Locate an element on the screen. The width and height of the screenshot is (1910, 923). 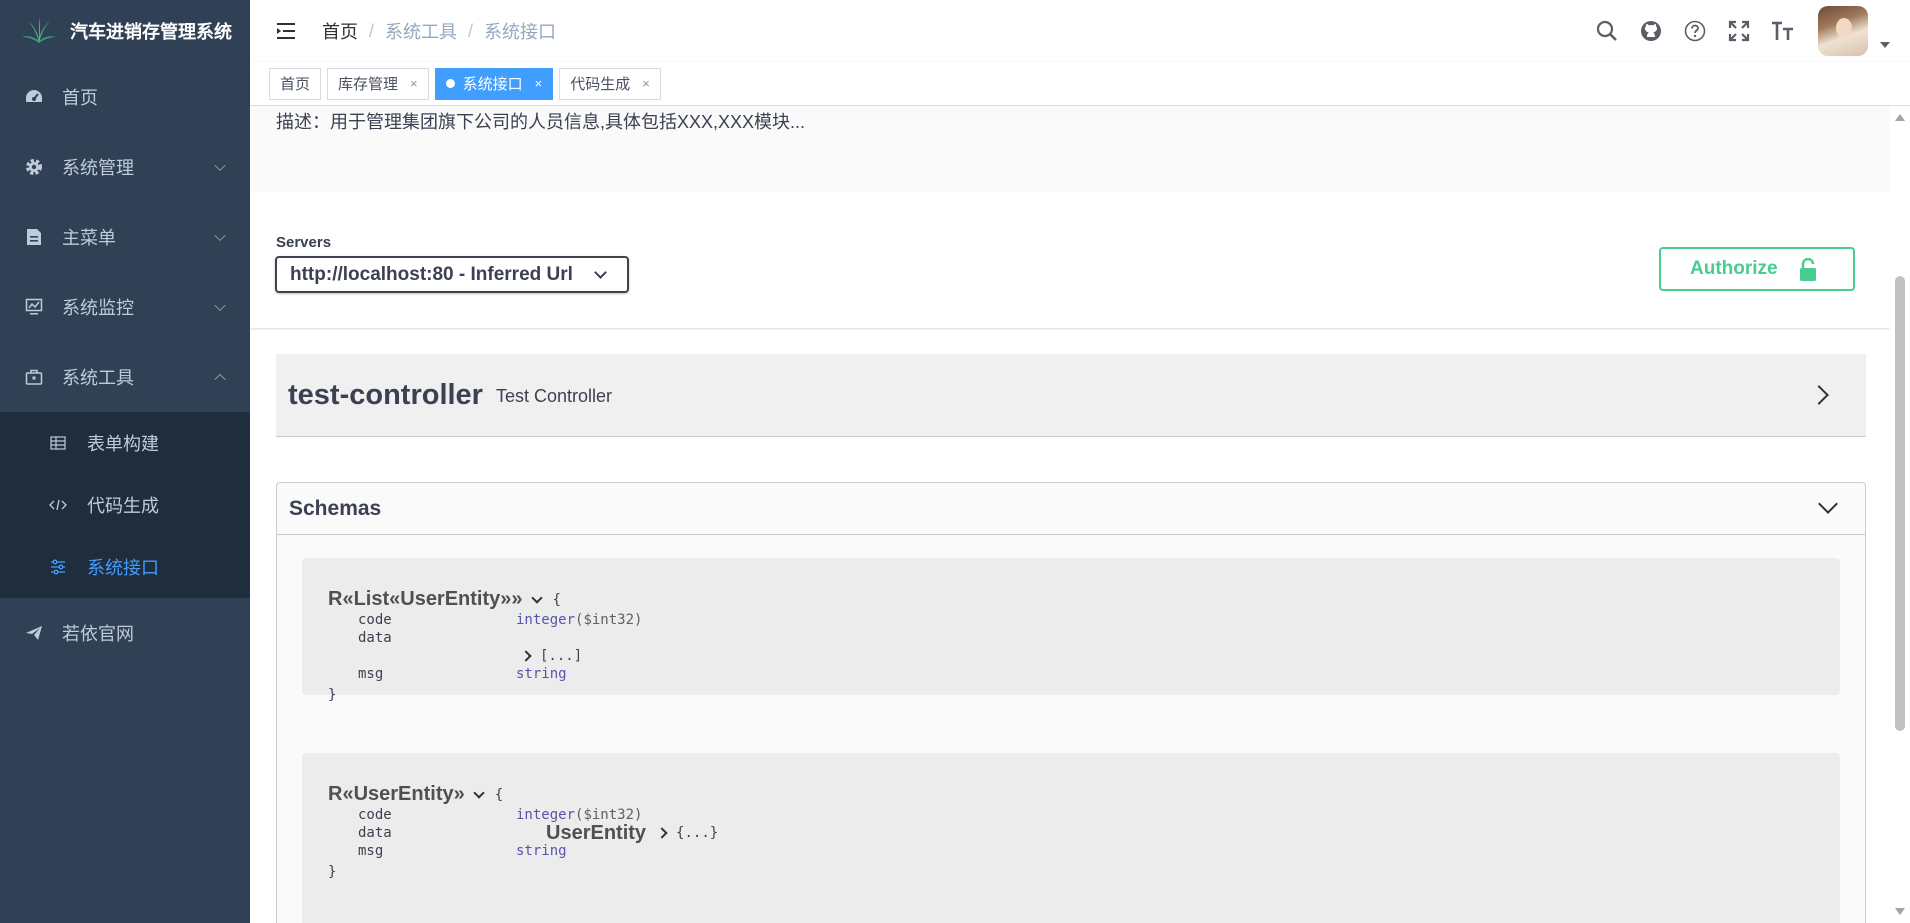
tag-system-api: 系统接口 × is located at coordinates (494, 83).